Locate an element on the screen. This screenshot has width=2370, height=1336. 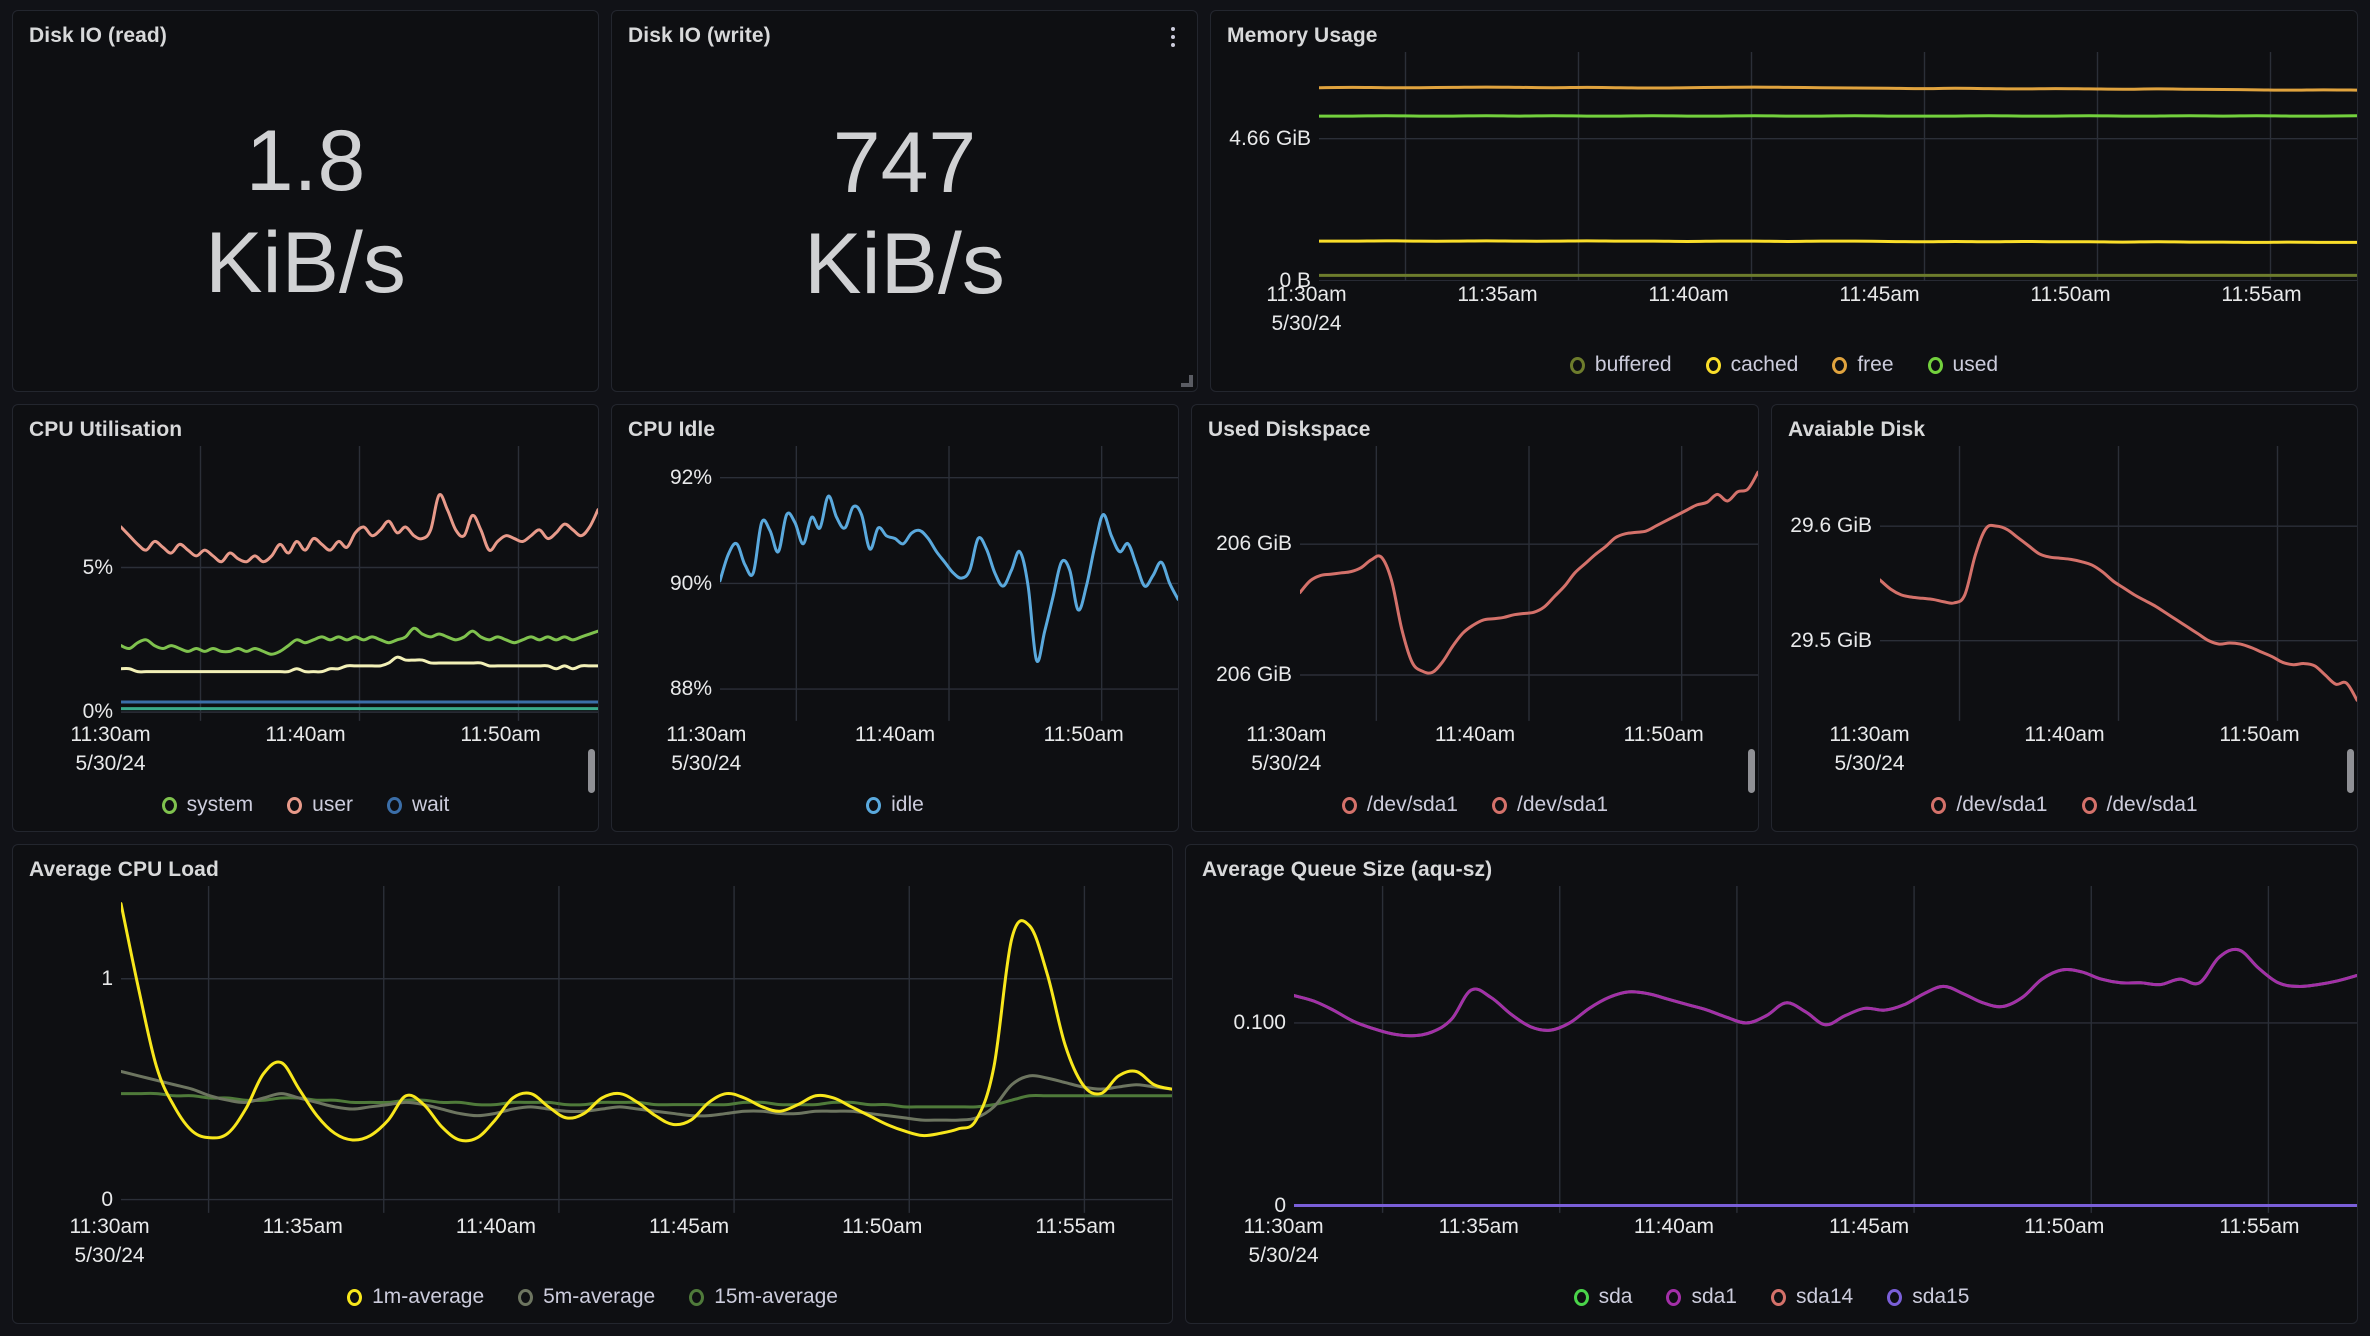
legend-item: idle is located at coordinates (895, 805).